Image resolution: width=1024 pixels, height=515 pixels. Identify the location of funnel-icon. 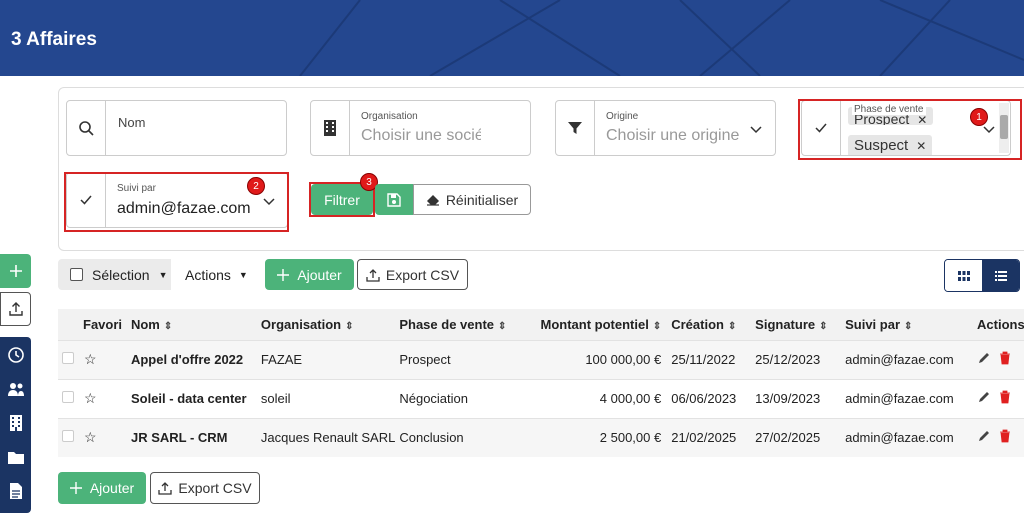
(575, 128).